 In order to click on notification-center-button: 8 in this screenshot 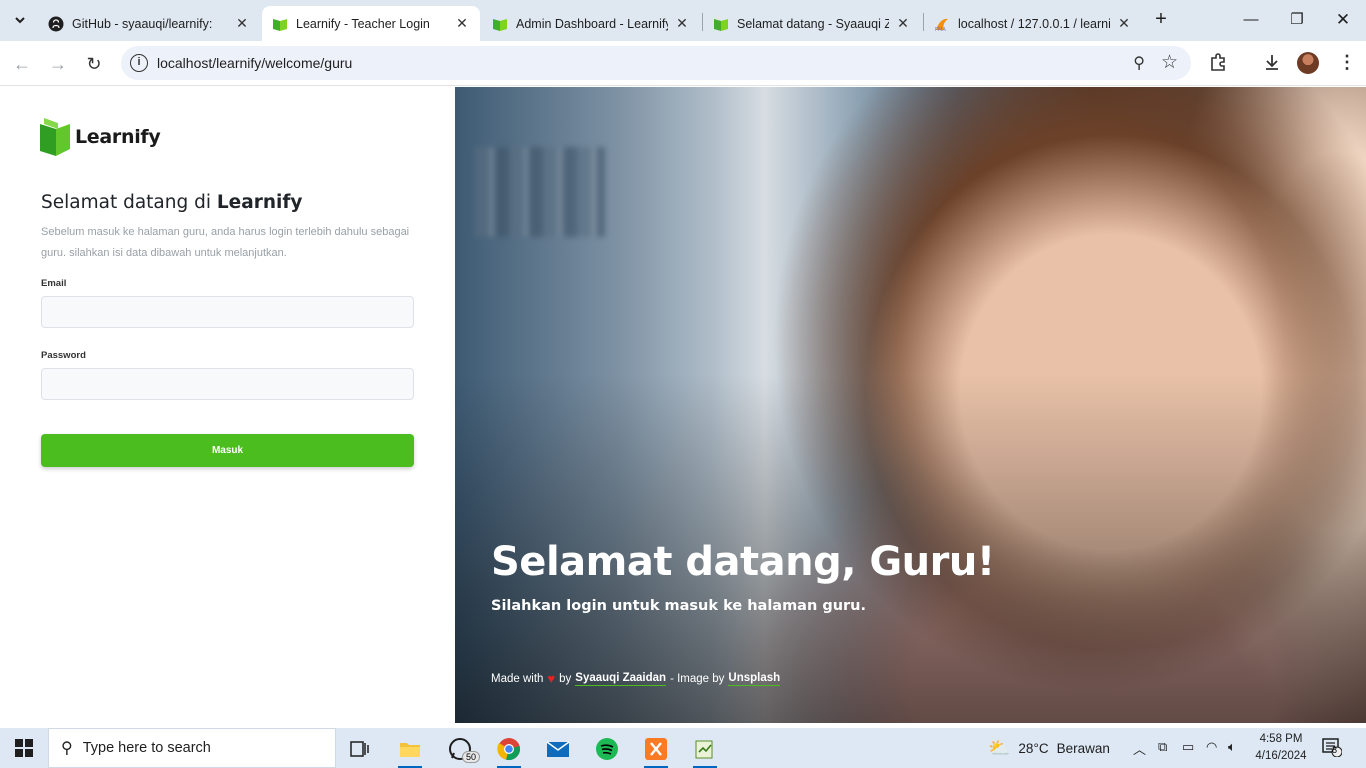, I will do `click(1332, 749)`.